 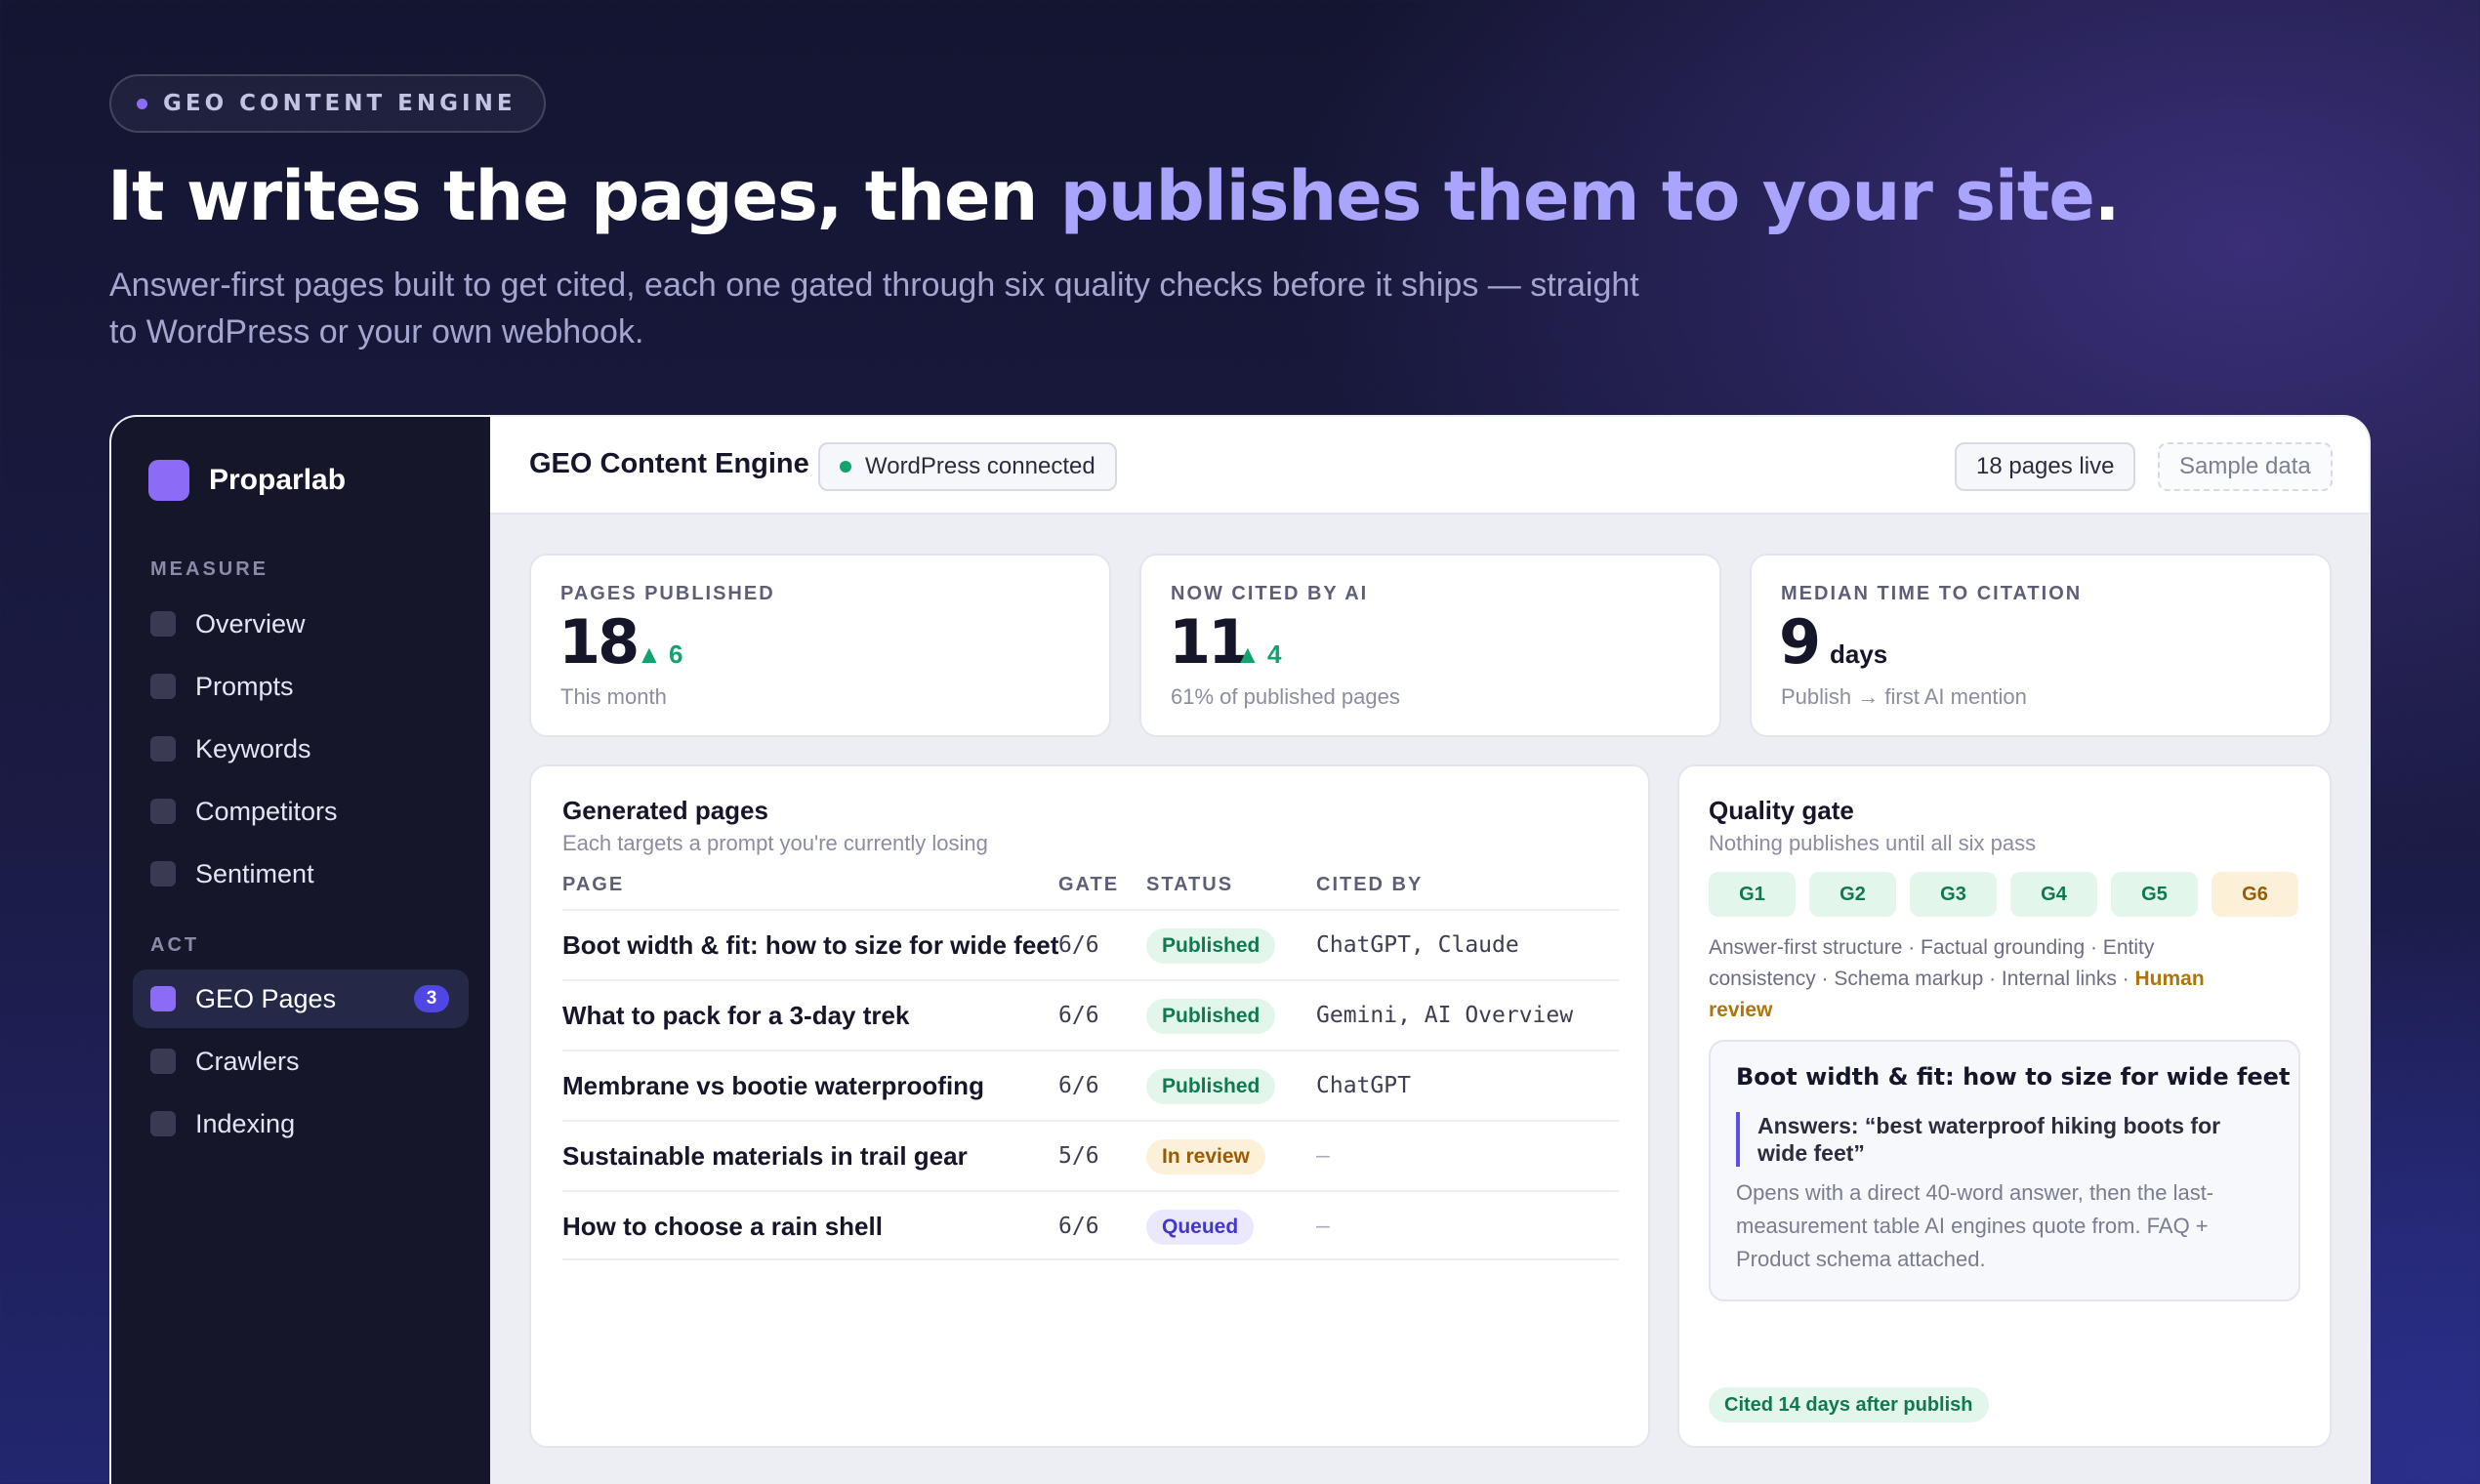 I want to click on eyebrow-label: GEO CONTENT ENGINE, so click(x=340, y=104).